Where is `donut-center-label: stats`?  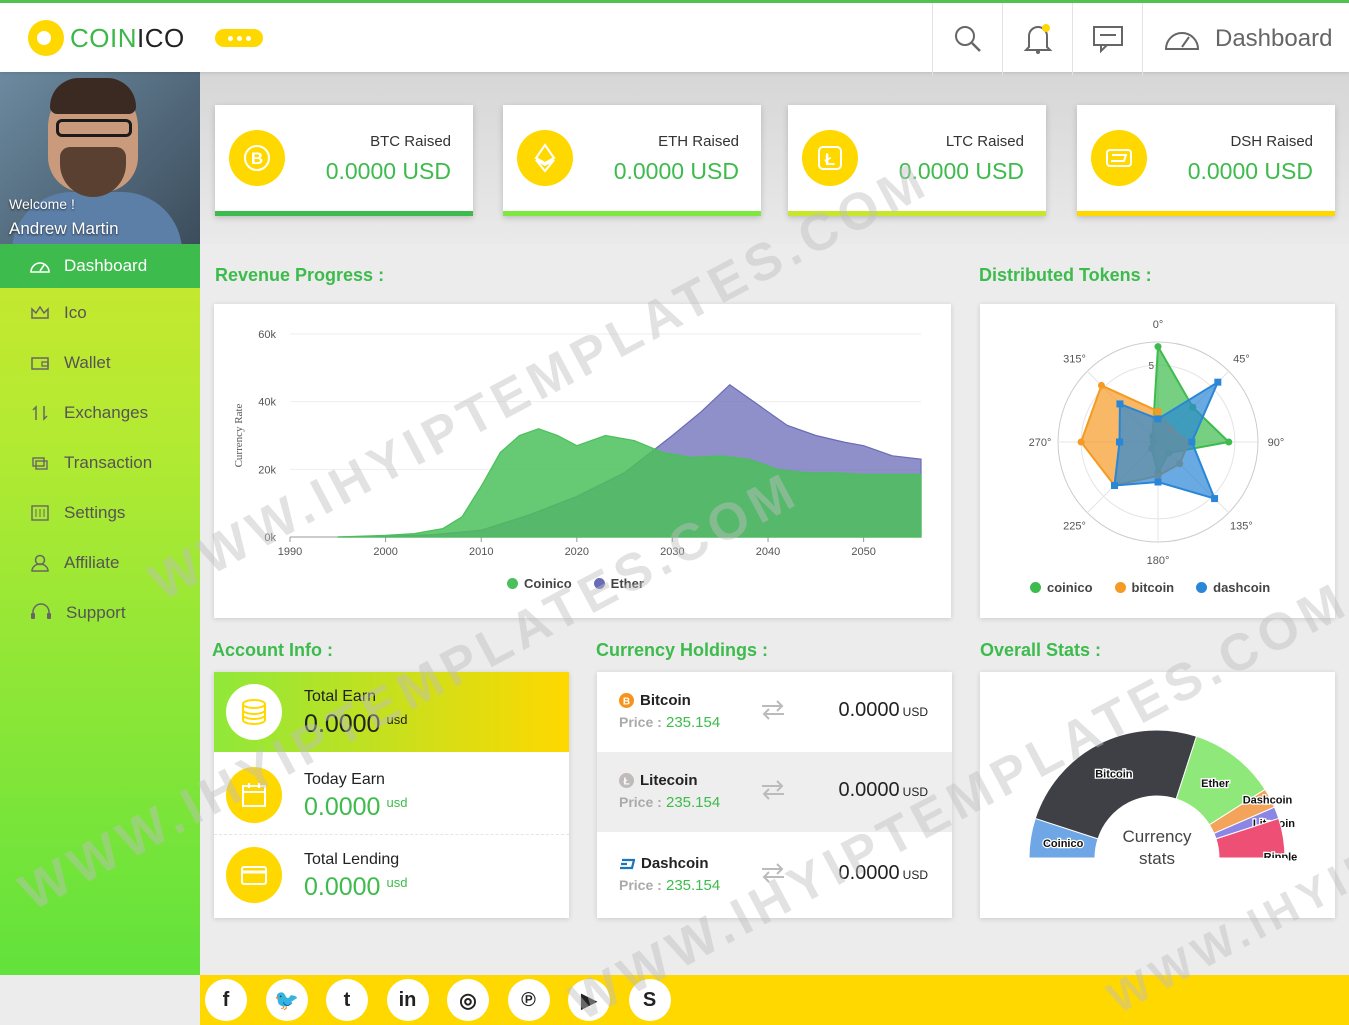
donut-center-label: stats is located at coordinates (1157, 858).